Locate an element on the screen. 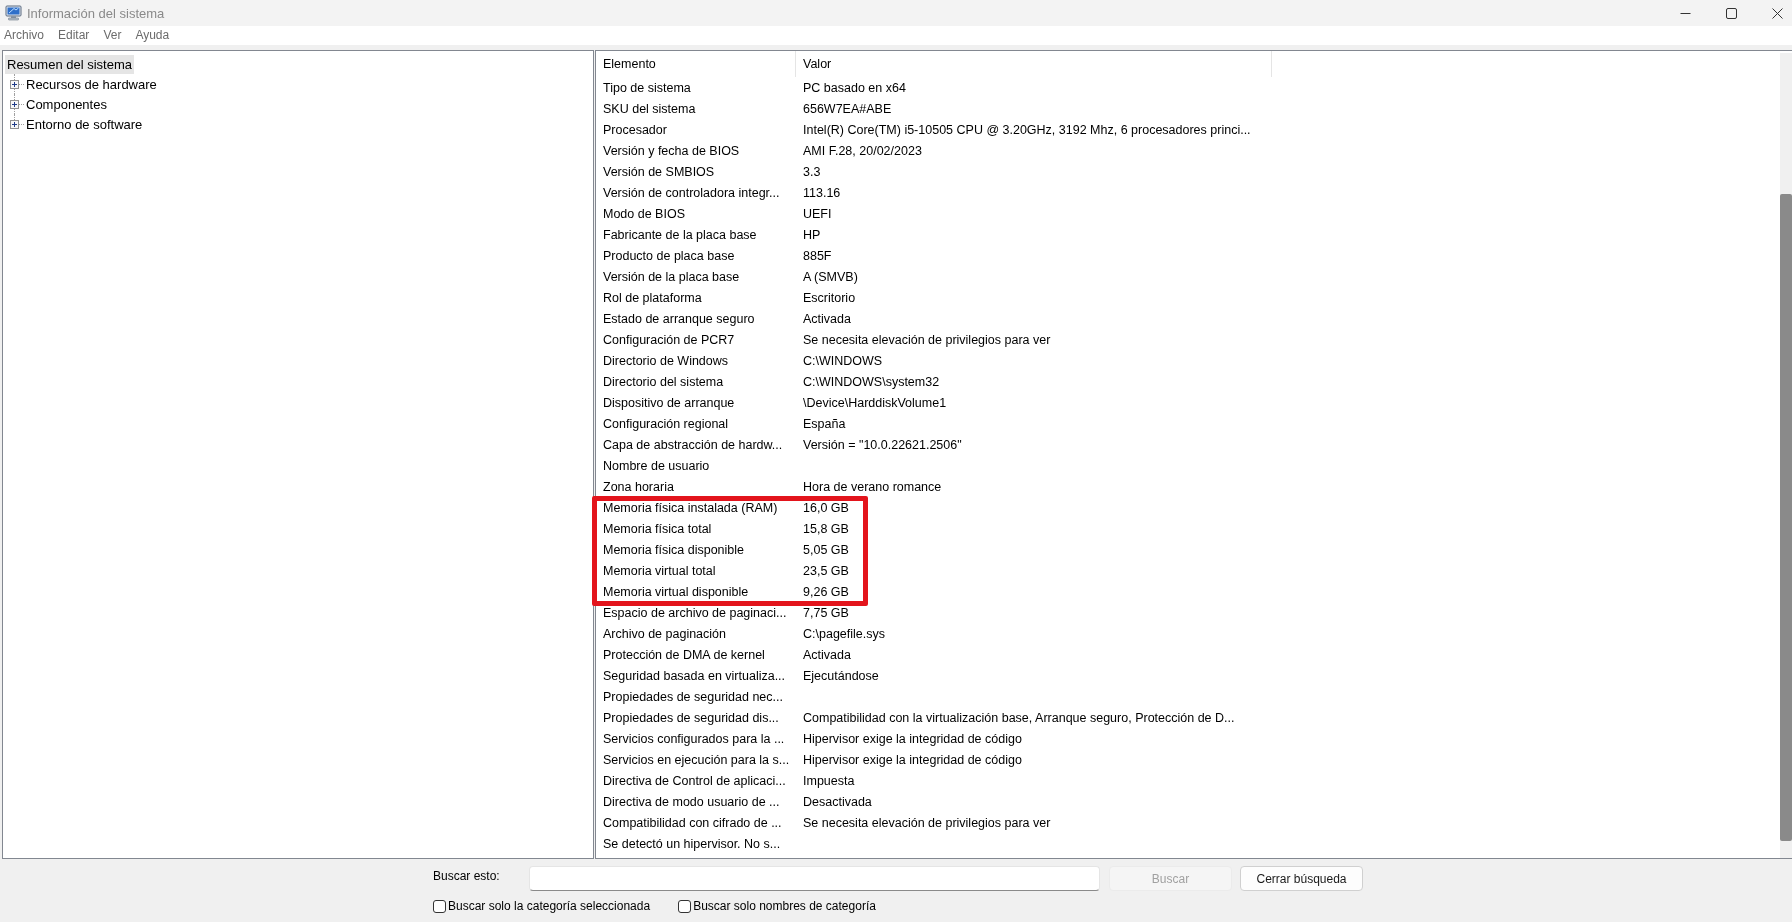 The width and height of the screenshot is (1792, 922). property-name: Archivo de paginación is located at coordinates (664, 633).